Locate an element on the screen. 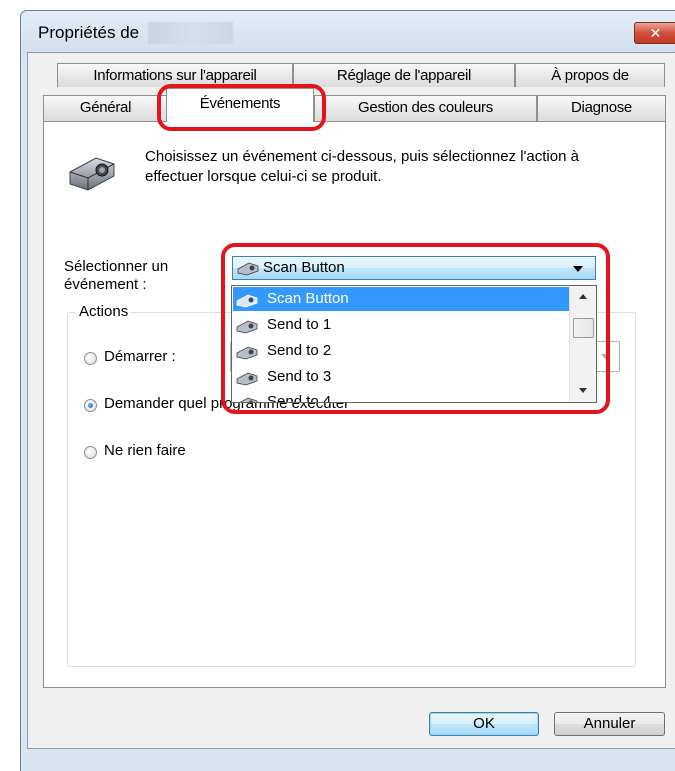 Image resolution: width=675 pixels, height=771 pixels. close-icon: ✕ is located at coordinates (655, 33).